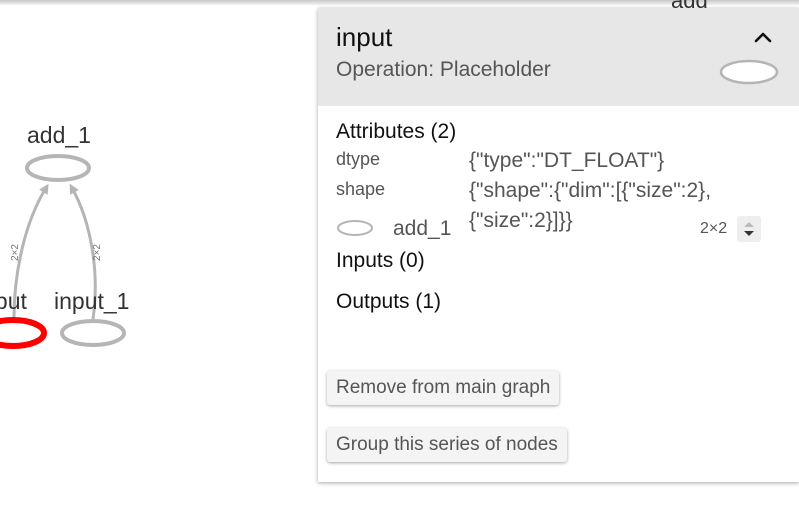 This screenshot has height=512, width=799. What do you see at coordinates (15, 252) in the screenshot?
I see `edge-label-left-shape: 2×2` at bounding box center [15, 252].